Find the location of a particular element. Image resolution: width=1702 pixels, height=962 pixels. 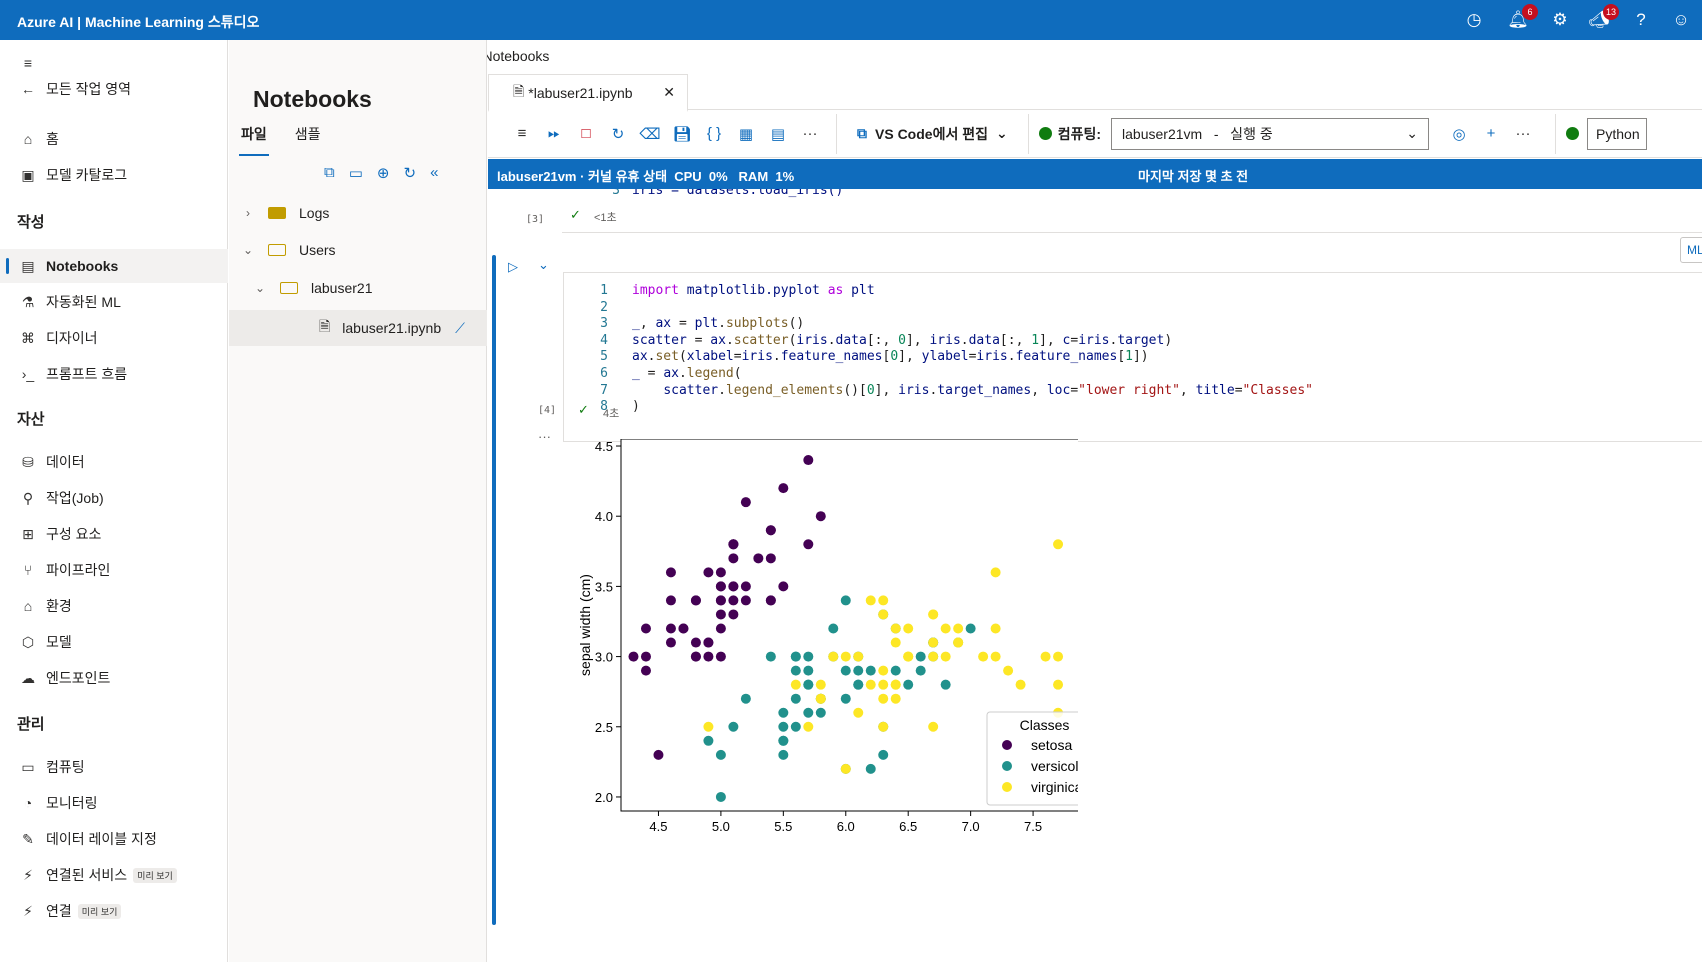

compute-label: 컴퓨팅: is located at coordinates (1069, 134).